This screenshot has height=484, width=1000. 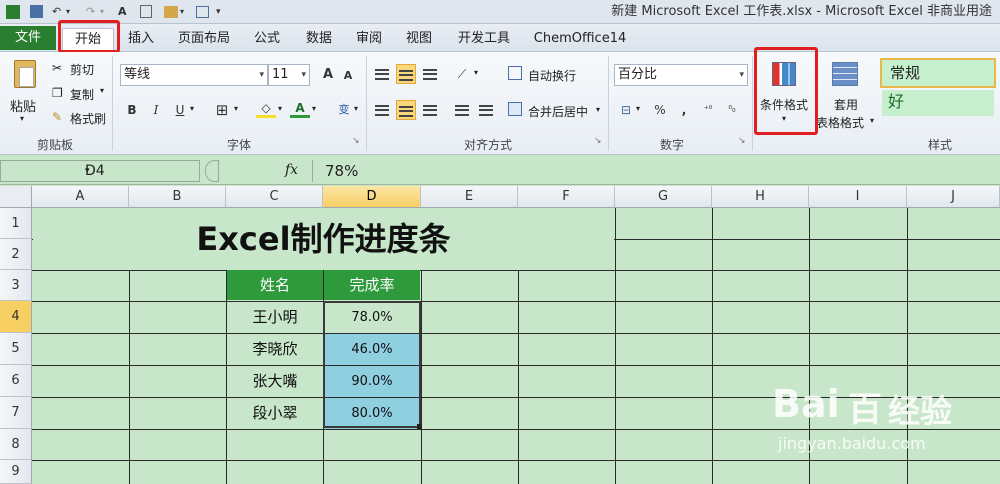 I want to click on column-header-f: F, so click(x=566, y=197).